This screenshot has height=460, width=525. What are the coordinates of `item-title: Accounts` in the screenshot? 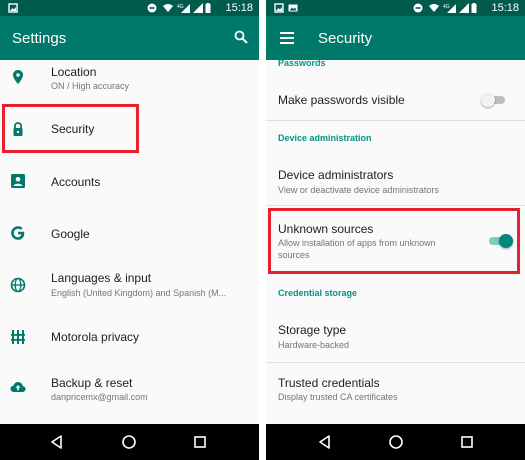 It's located at (76, 182).